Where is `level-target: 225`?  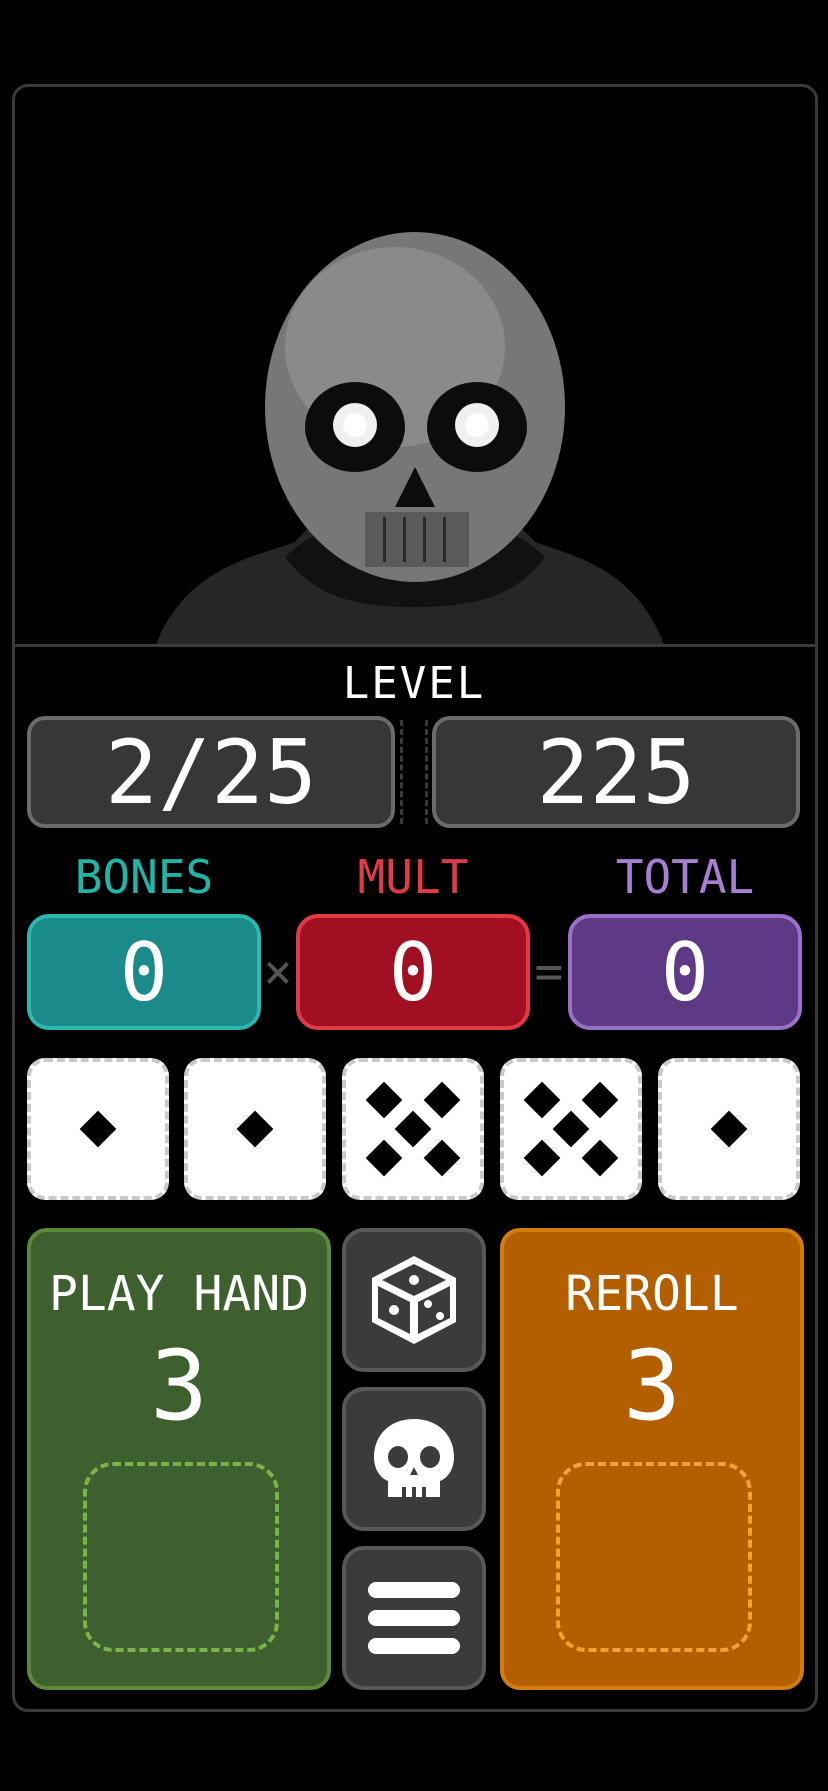
level-target: 225 is located at coordinates (616, 772).